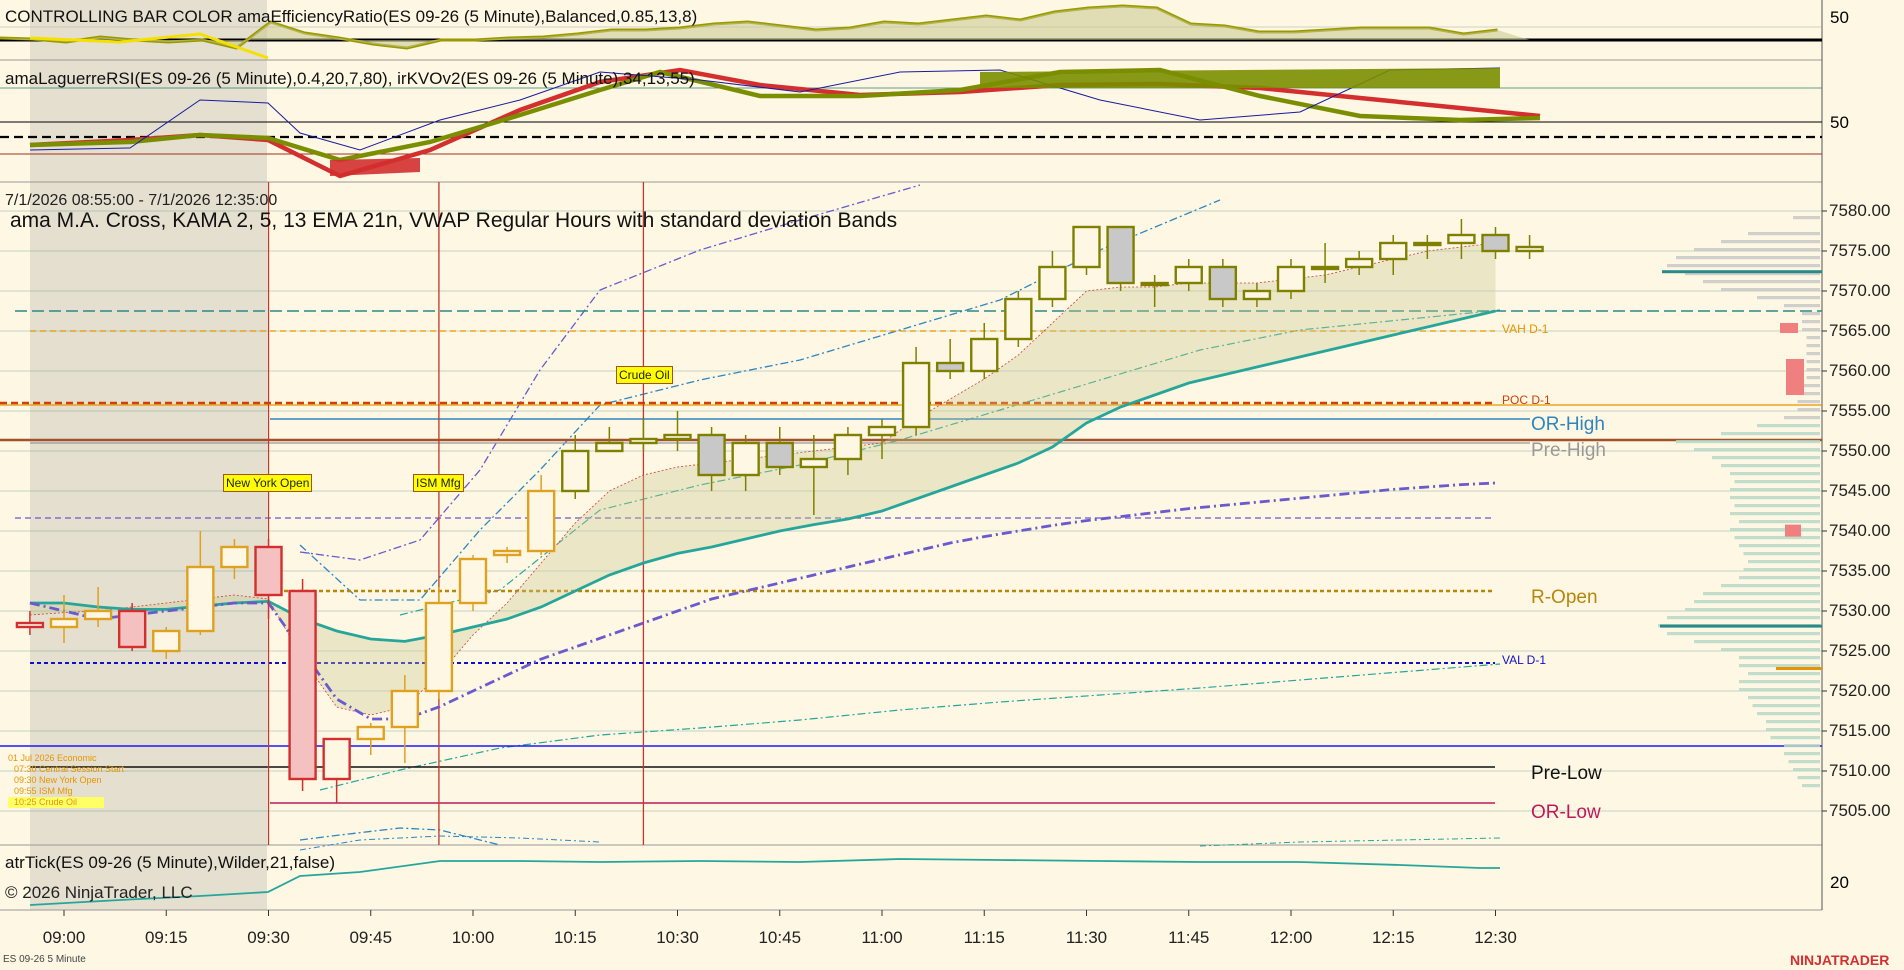 Image resolution: width=1904 pixels, height=970 pixels. I want to click on annotation-ism-mfg: ISM Mfg, so click(438, 483).